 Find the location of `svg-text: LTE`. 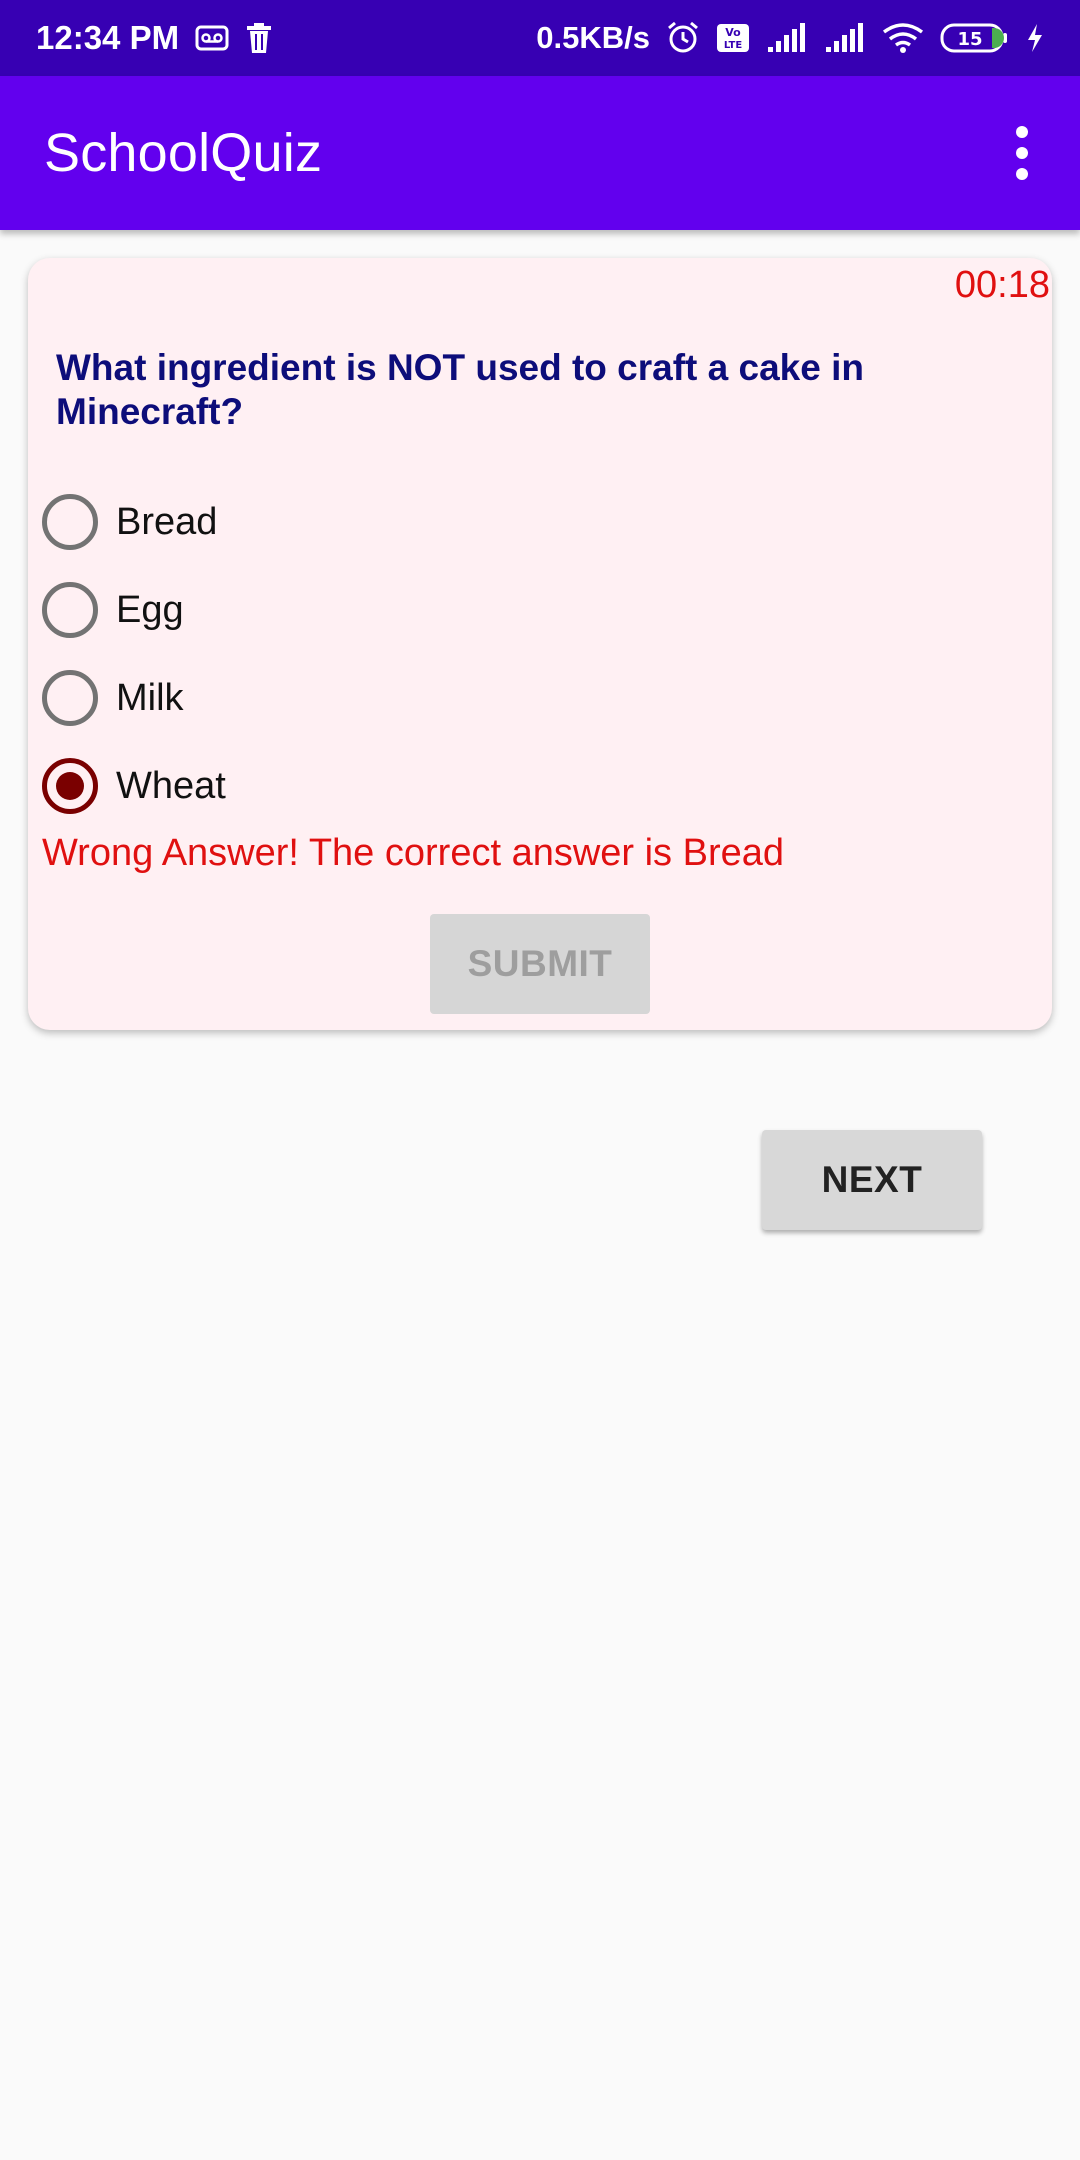

svg-text: LTE is located at coordinates (733, 45).